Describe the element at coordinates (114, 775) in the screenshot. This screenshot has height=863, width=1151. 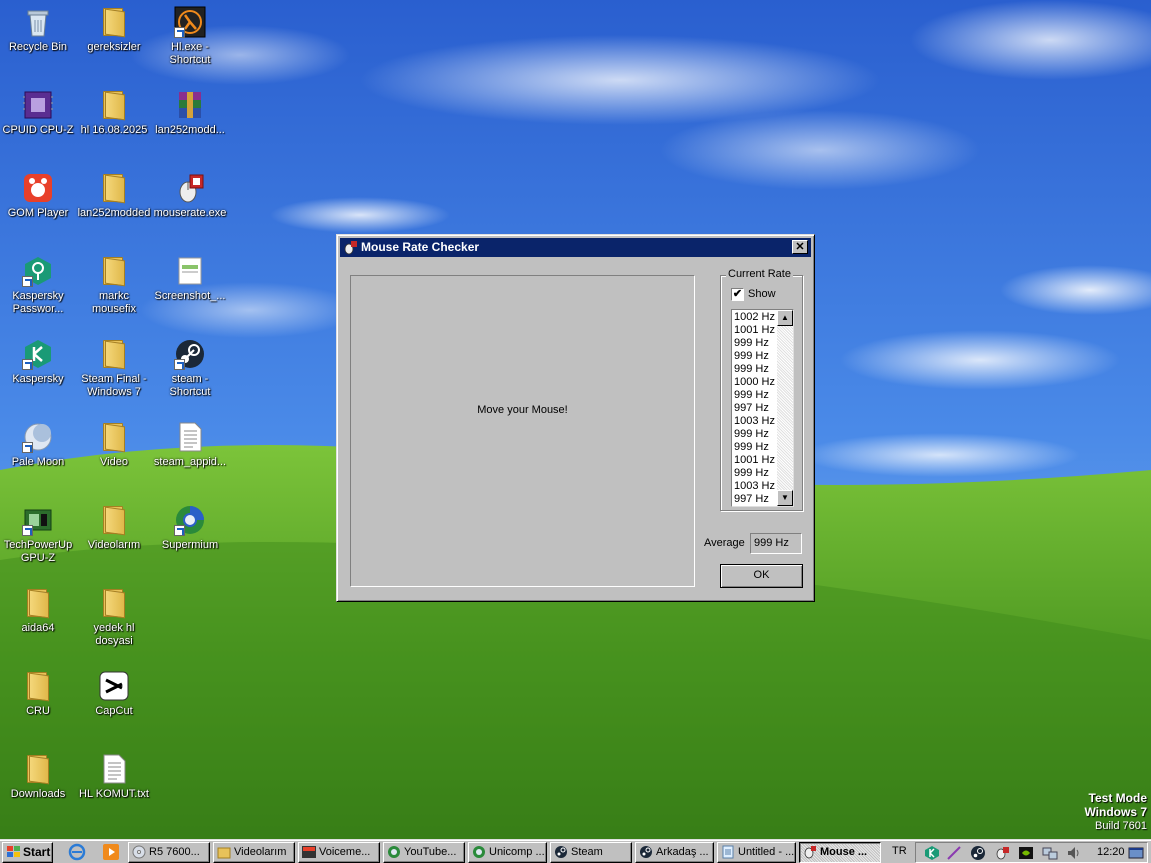
I see `desktop-icon-hl-komut: HL KOMUT.txt` at that location.